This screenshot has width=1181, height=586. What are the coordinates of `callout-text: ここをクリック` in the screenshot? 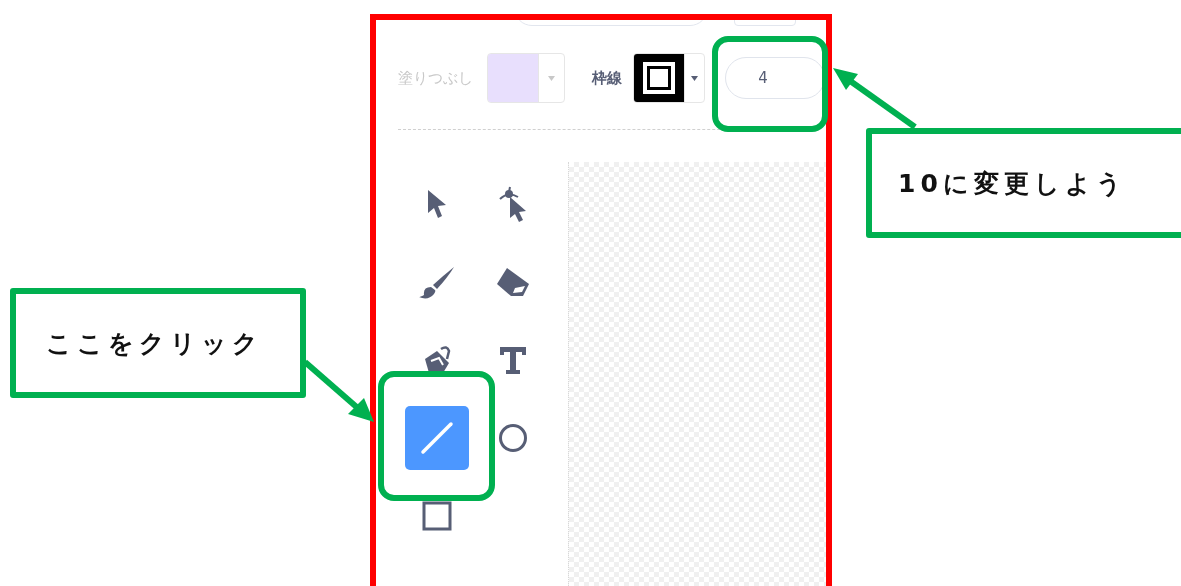 It's located at (154, 343).